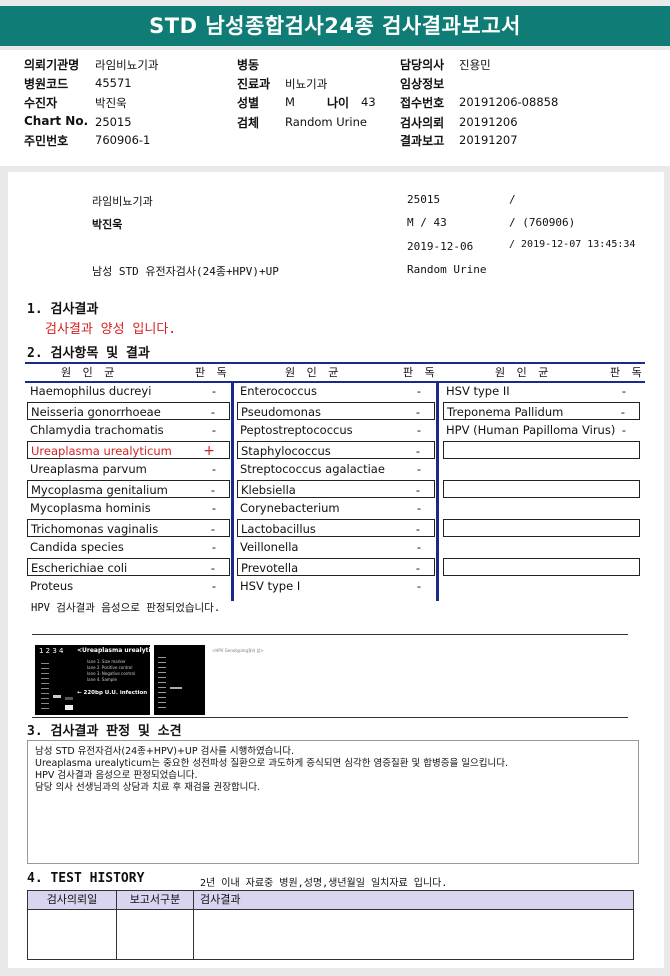  Describe the element at coordinates (536, 391) in the screenshot. I see `table-row: HSV type II -` at that location.